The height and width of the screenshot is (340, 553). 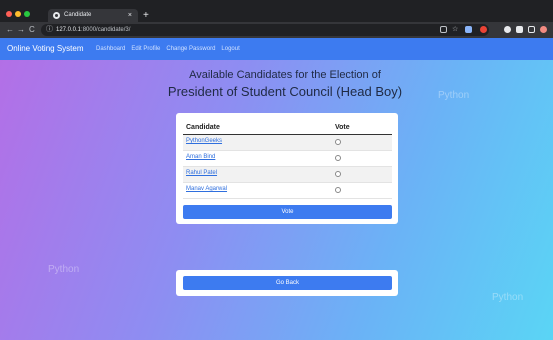 What do you see at coordinates (110, 49) in the screenshot?
I see `nav-dashboard: Dashboard` at bounding box center [110, 49].